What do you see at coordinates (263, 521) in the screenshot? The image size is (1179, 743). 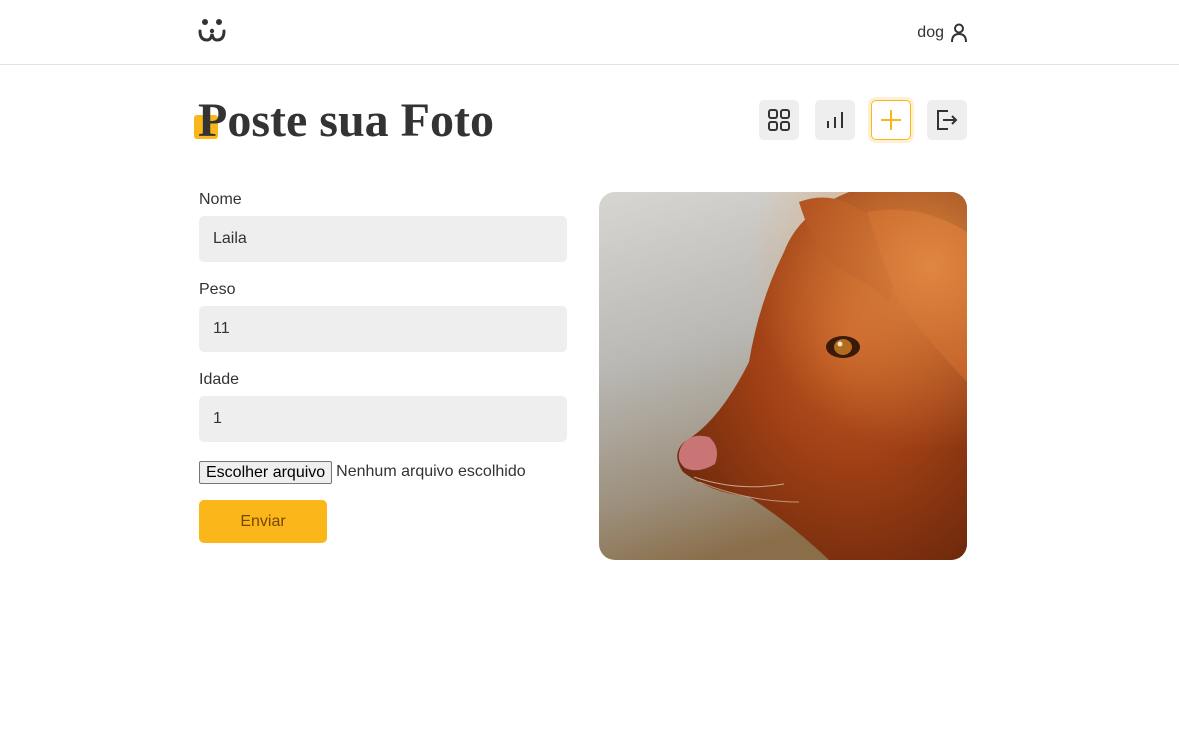 I see `submit-button: Enviar` at bounding box center [263, 521].